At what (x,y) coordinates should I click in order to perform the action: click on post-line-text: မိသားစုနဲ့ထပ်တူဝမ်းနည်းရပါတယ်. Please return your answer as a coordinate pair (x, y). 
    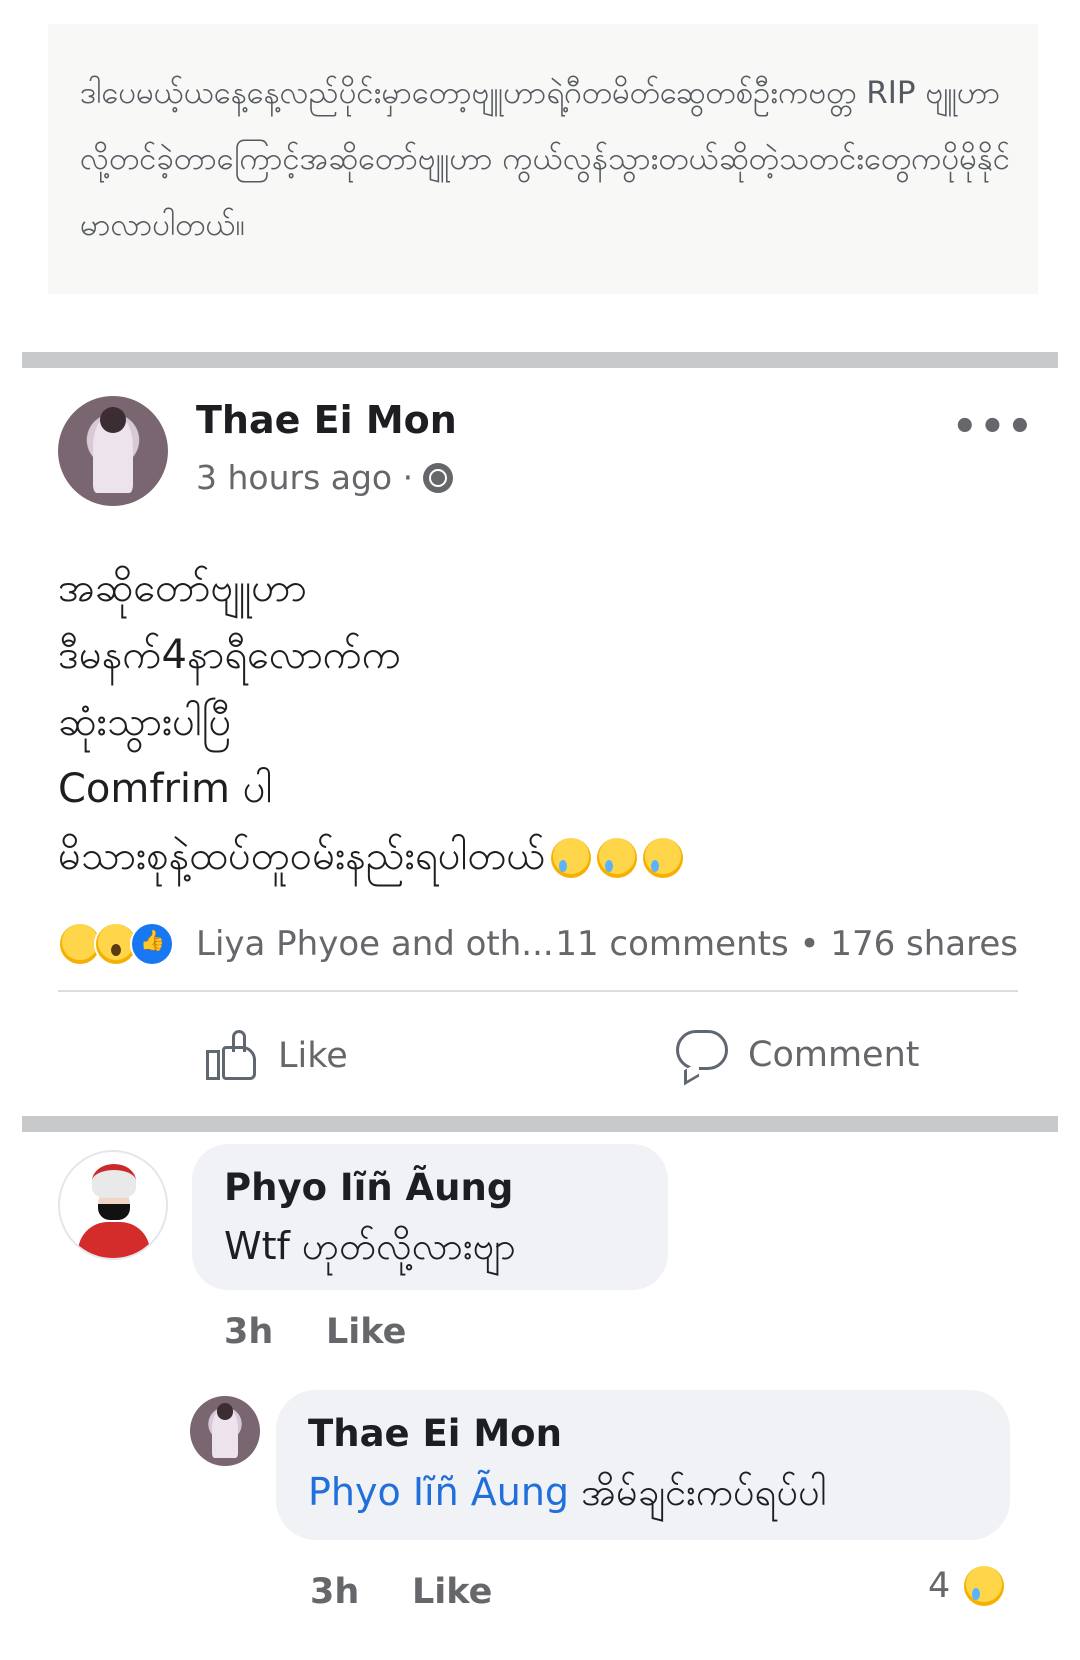
    Looking at the image, I should click on (302, 856).